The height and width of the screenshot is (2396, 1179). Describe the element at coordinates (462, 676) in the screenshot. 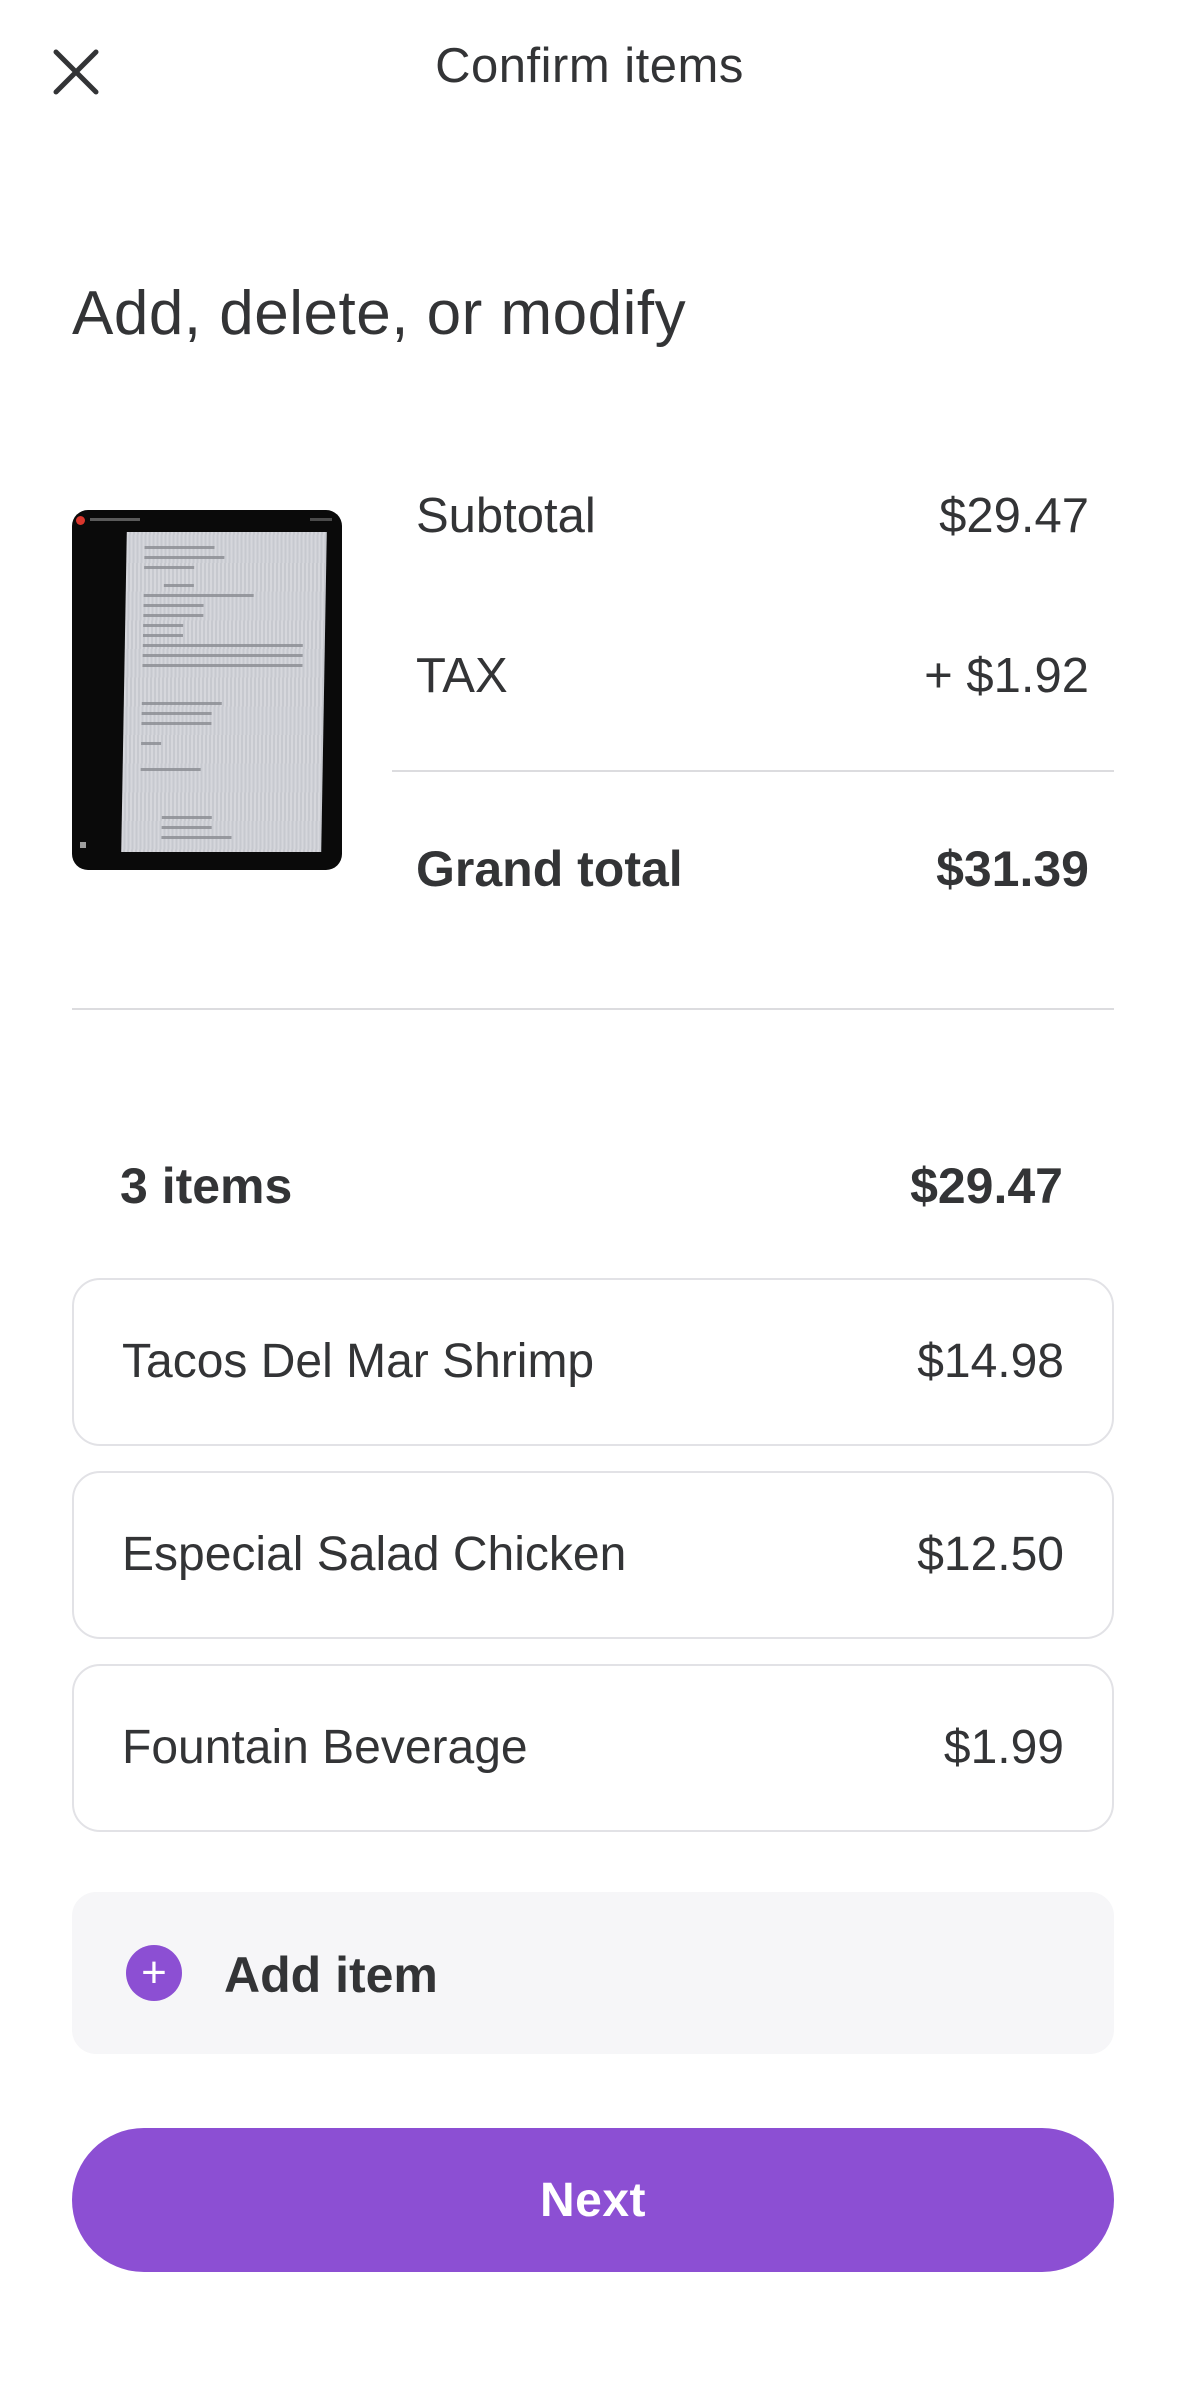

I see `tax-label: TAX` at that location.